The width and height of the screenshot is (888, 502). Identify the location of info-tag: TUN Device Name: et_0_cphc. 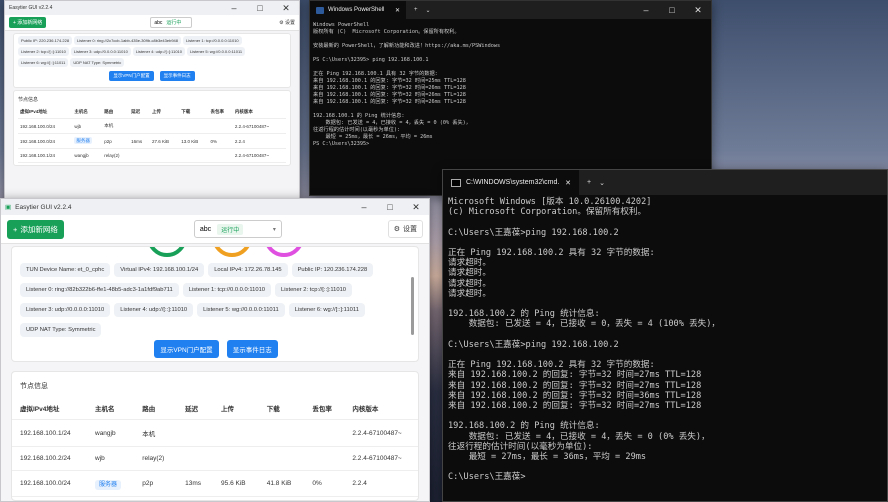
(65, 270).